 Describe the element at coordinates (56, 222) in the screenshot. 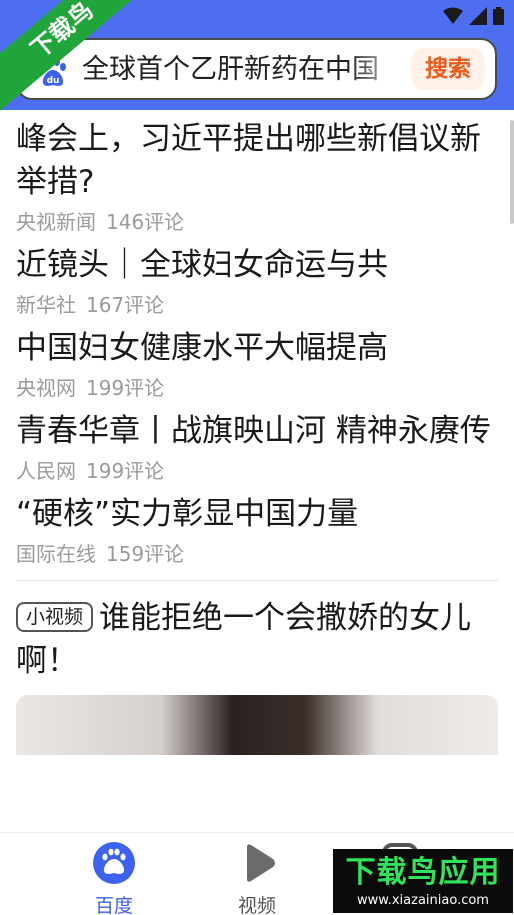

I see `news-source: 央视新闻` at that location.